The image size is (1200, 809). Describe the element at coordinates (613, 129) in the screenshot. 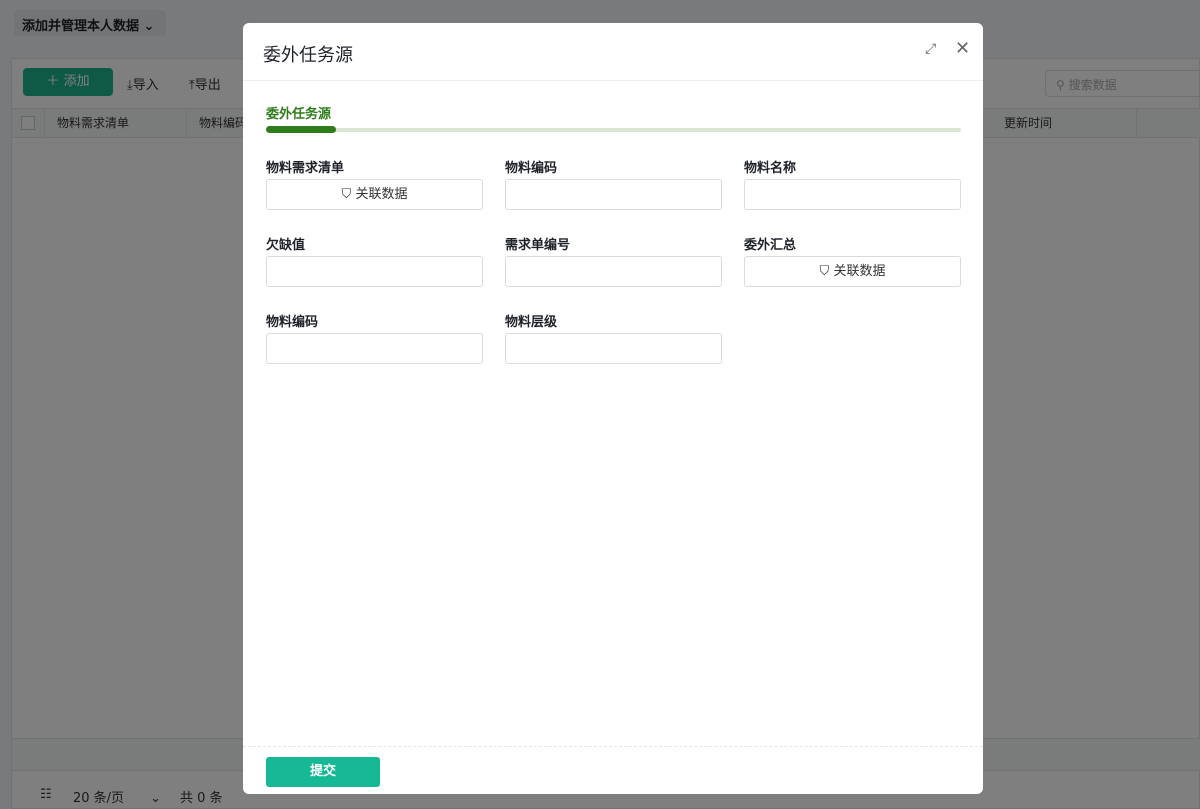

I see `progress-bar` at that location.